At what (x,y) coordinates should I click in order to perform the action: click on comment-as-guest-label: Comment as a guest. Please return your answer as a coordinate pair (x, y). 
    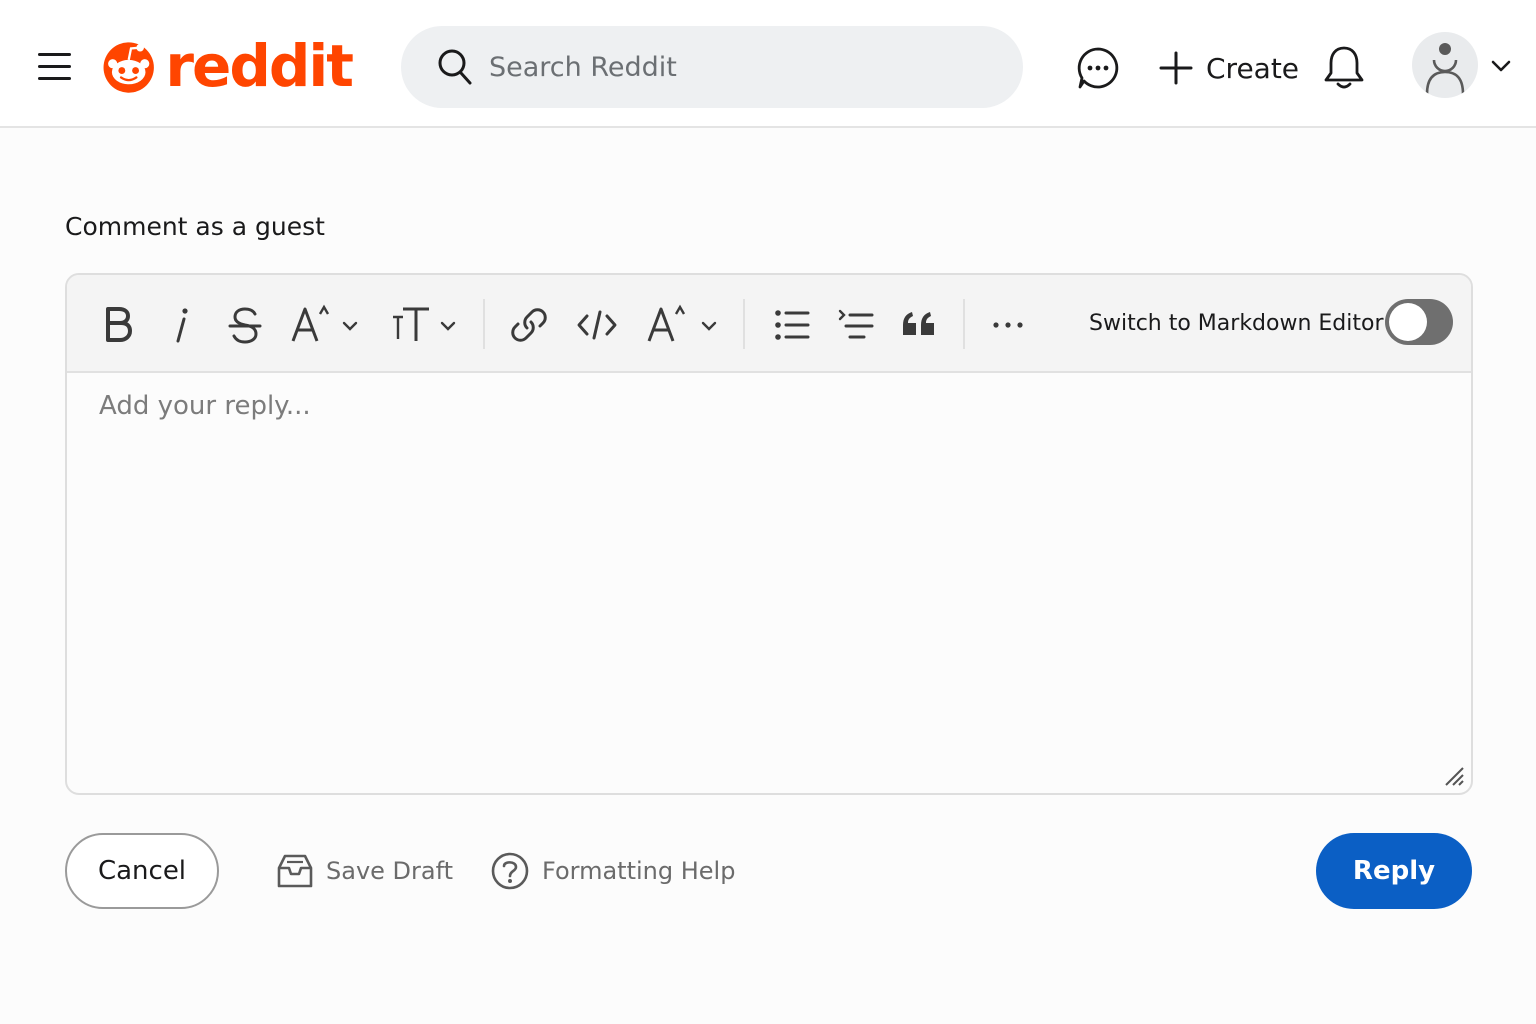
    Looking at the image, I should click on (195, 226).